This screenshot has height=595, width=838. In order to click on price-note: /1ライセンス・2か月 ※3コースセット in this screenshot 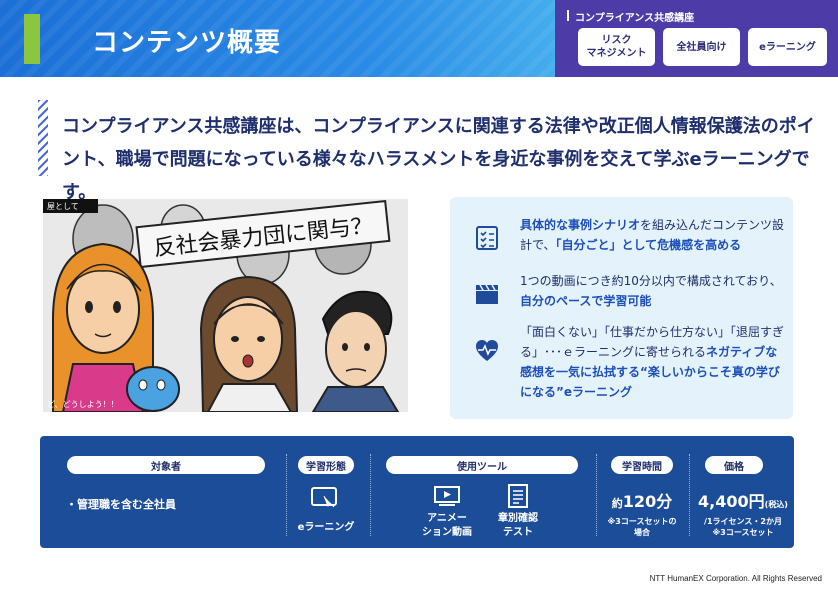, I will do `click(743, 527)`.